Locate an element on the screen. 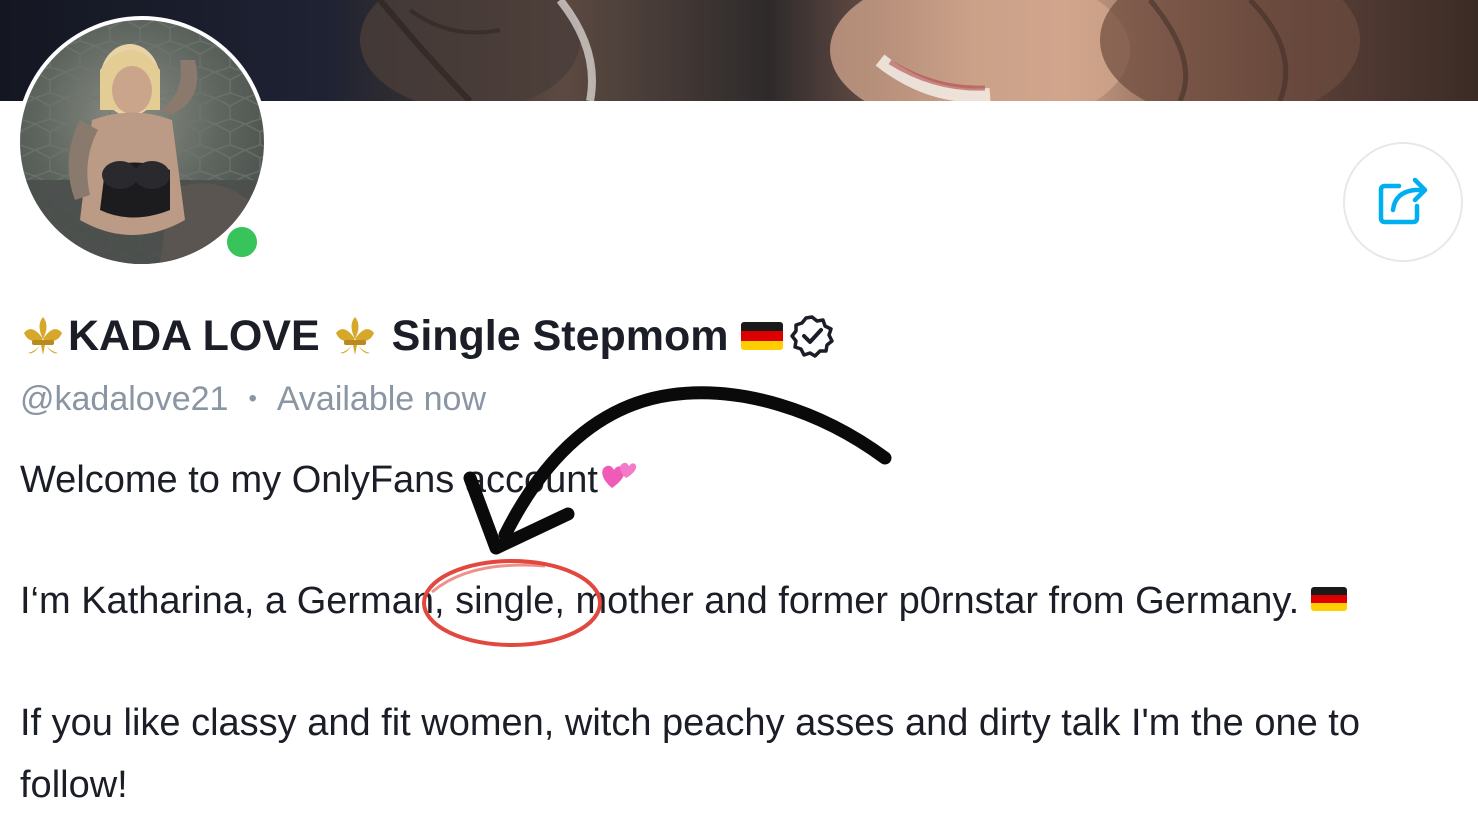 This screenshot has width=1478, height=824. profile-meta: @kadalove21 • Available now is located at coordinates (253, 399).